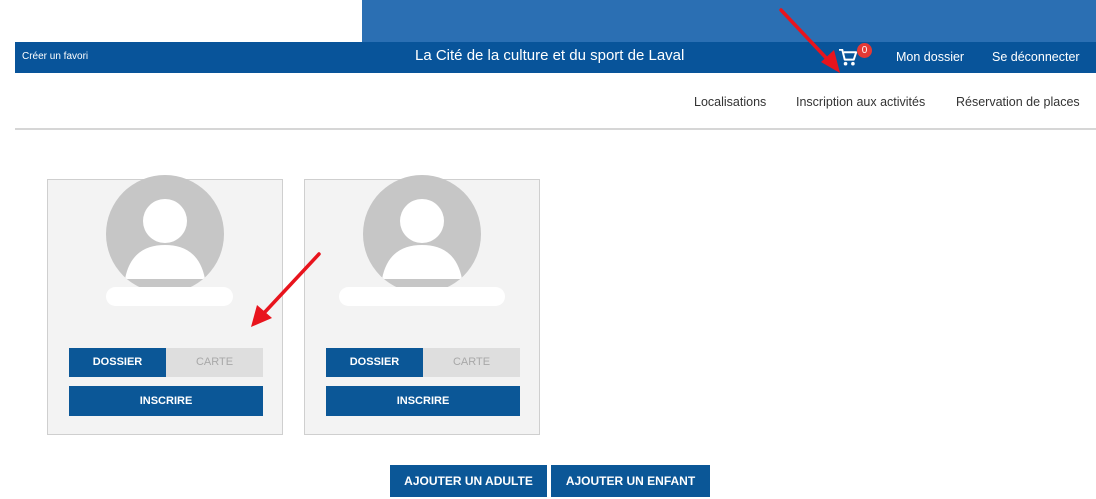 The width and height of the screenshot is (1096, 499). I want to click on nav-divider, so click(555, 129).